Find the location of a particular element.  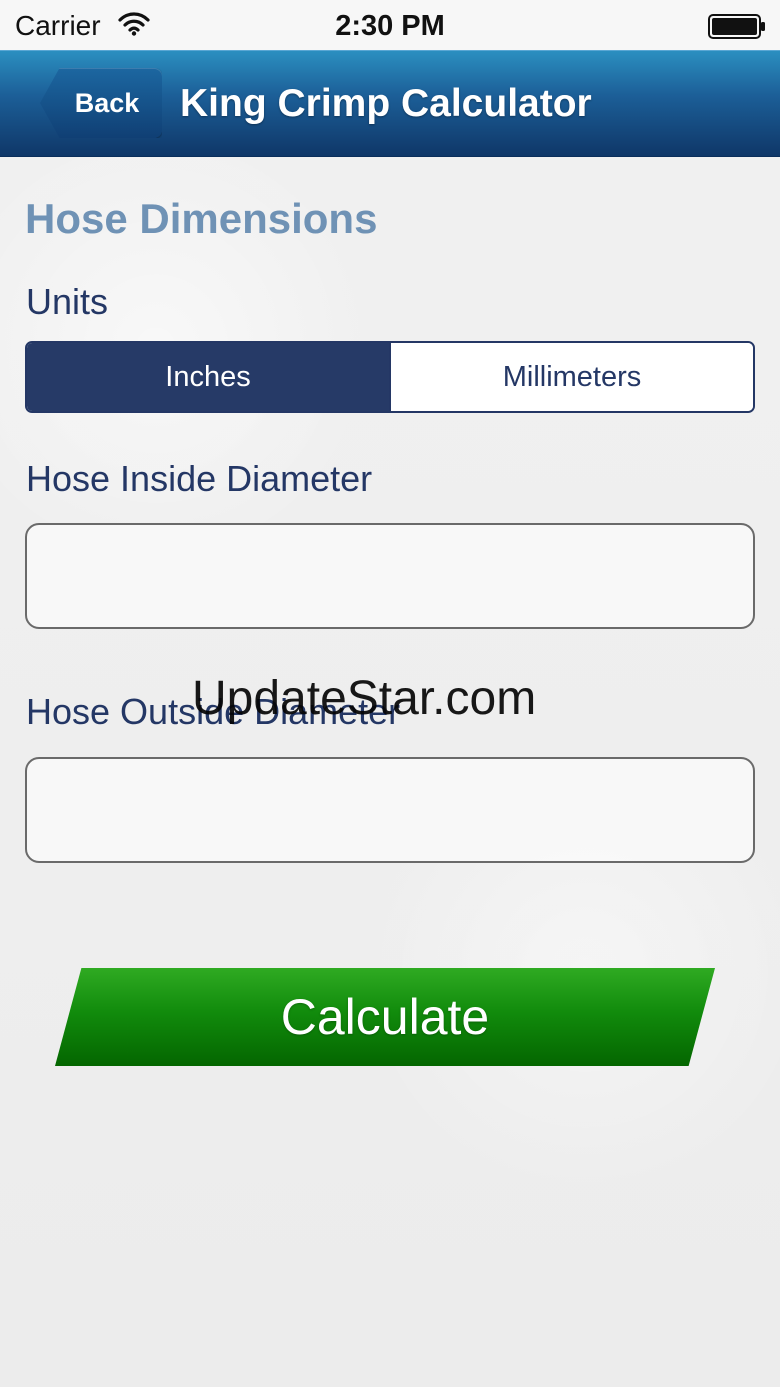

watermark-text: UpdateStar.com is located at coordinates (364, 698).